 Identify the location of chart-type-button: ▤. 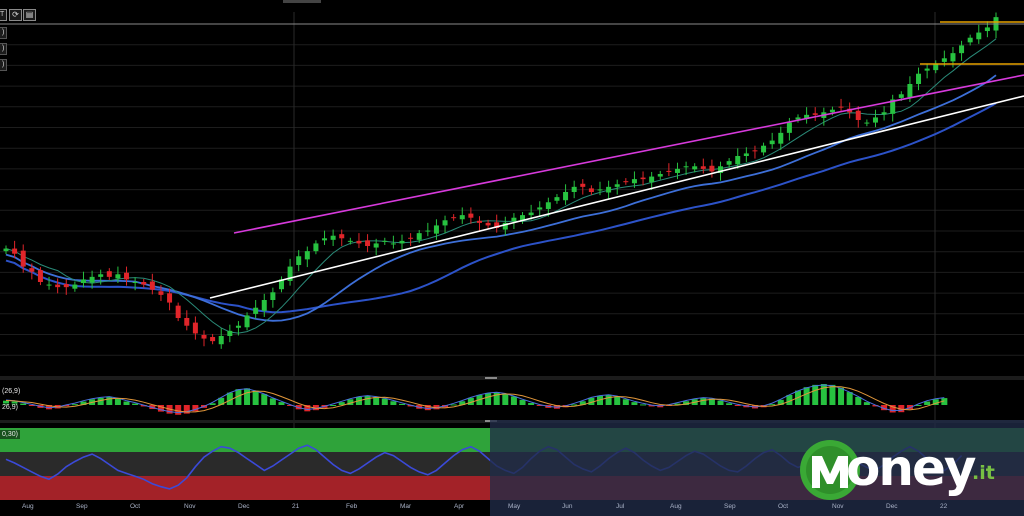
(29, 15).